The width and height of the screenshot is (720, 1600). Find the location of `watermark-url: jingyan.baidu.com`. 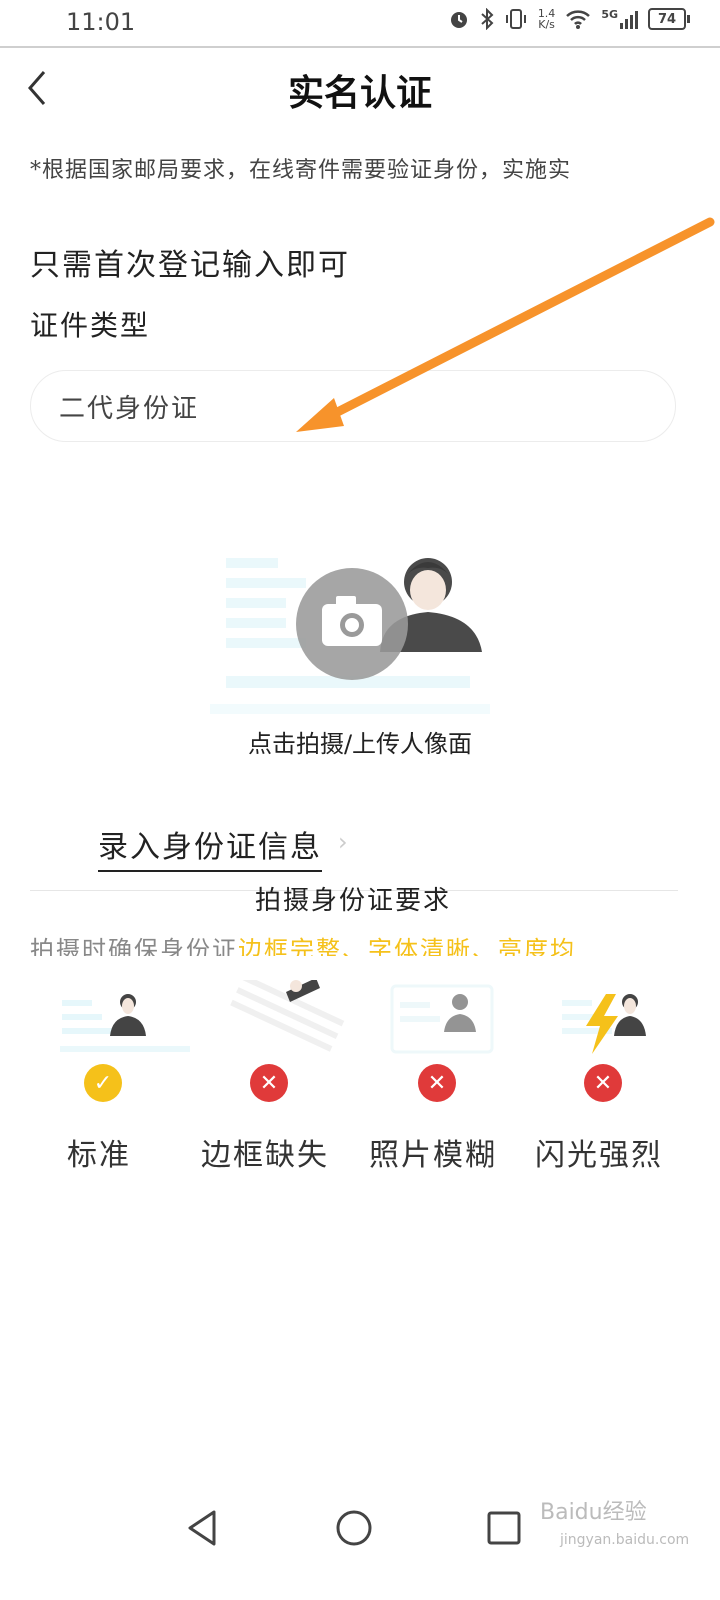

watermark-url: jingyan.baidu.com is located at coordinates (625, 1540).